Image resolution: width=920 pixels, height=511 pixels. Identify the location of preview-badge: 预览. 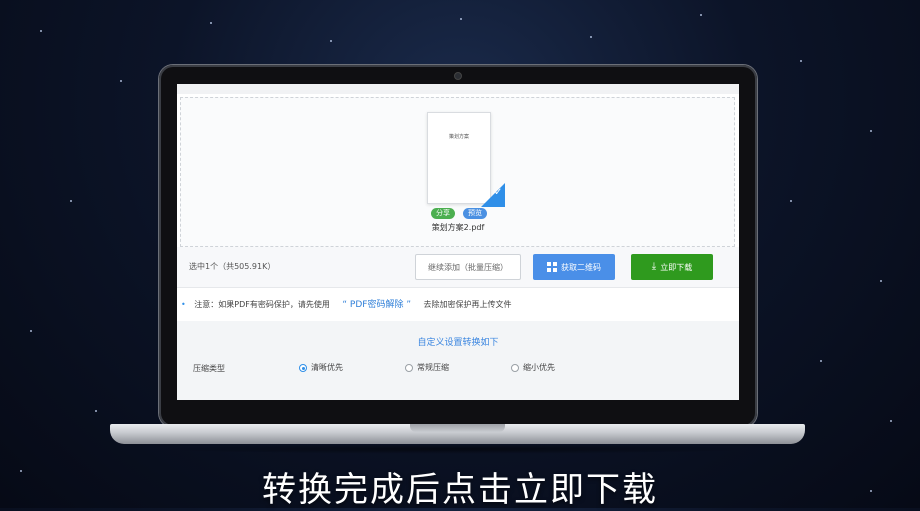
(475, 213).